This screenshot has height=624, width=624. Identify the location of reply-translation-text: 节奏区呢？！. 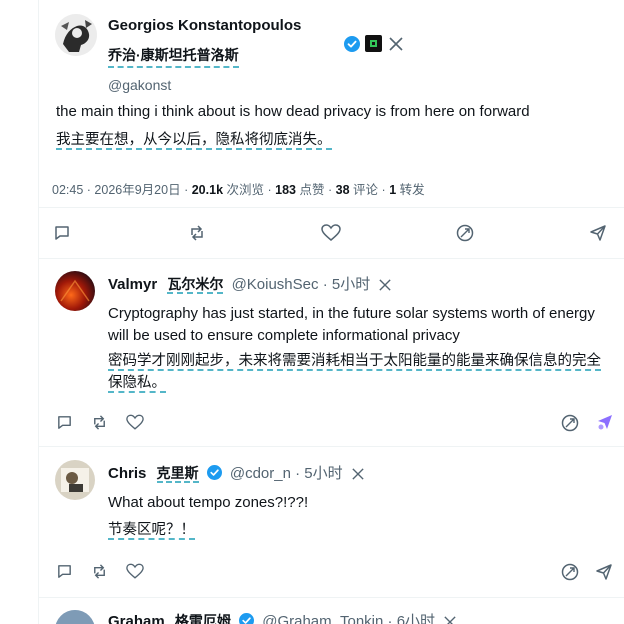
(151, 531).